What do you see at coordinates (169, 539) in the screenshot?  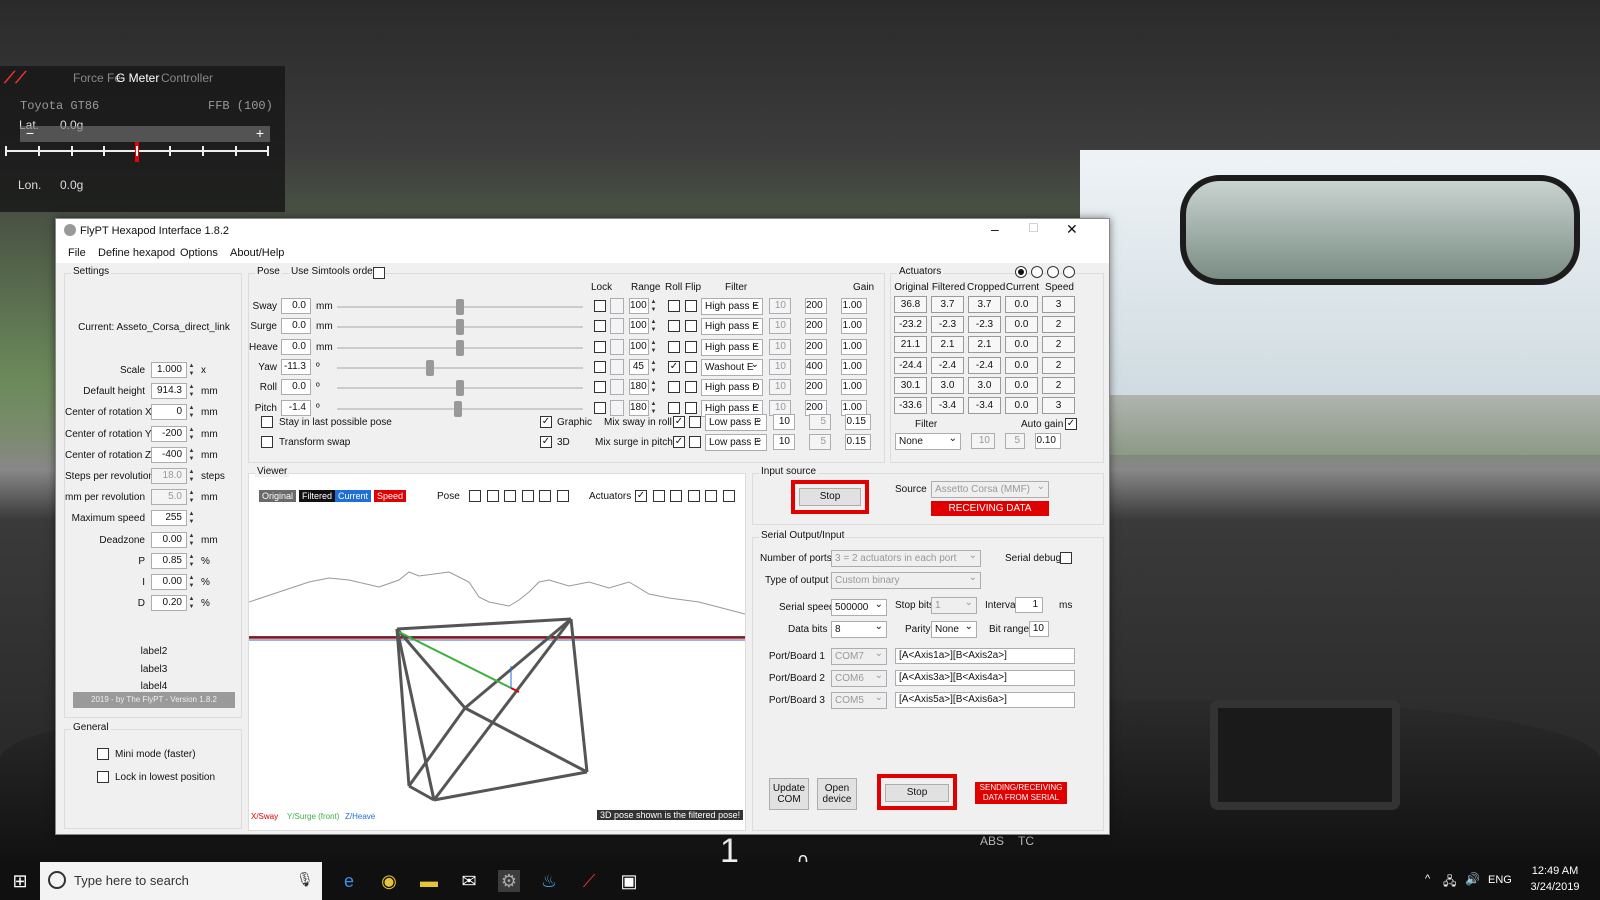 I see `setting-input: 0.00` at bounding box center [169, 539].